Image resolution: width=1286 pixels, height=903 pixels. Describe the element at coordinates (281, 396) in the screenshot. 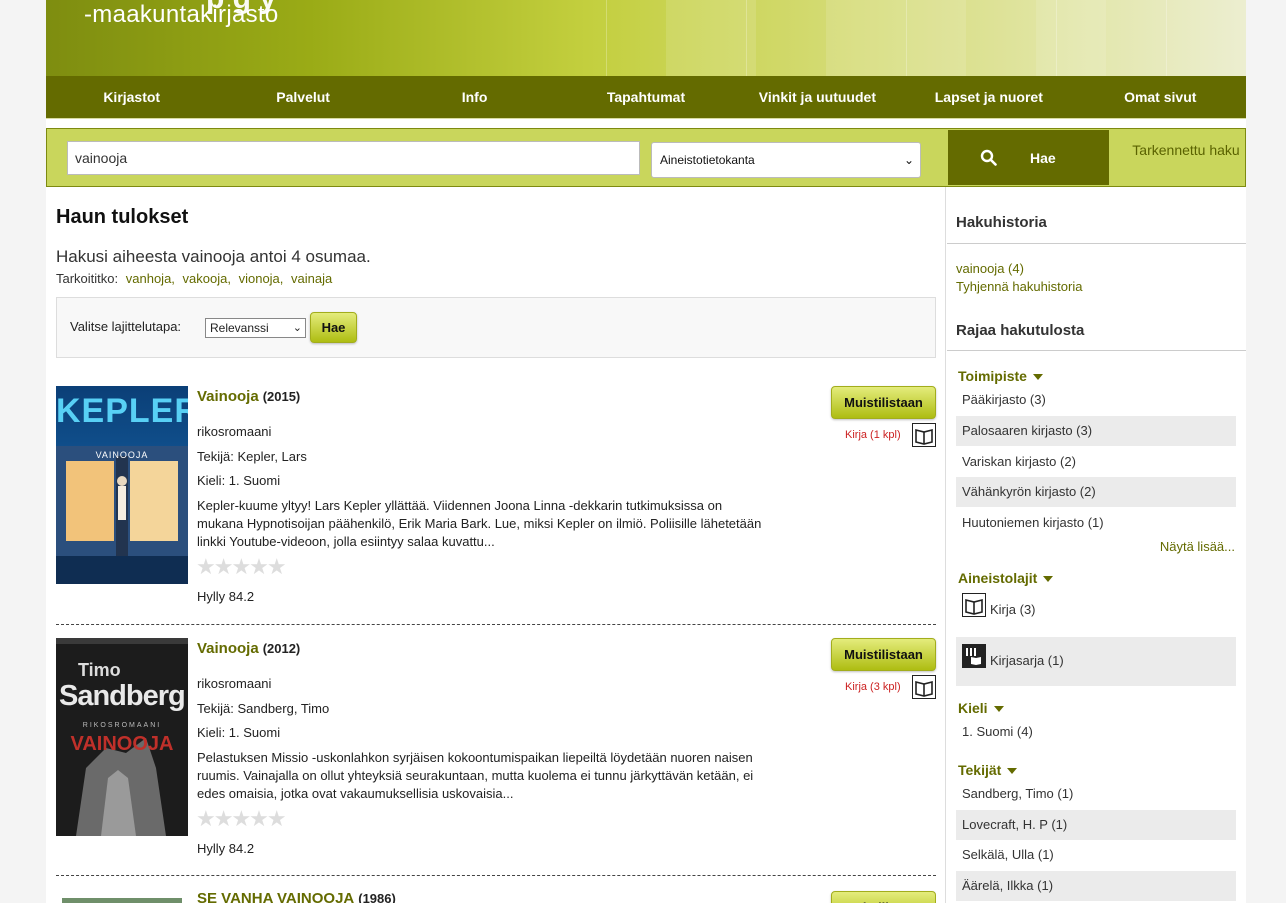

I see `result-year: (2015)` at that location.